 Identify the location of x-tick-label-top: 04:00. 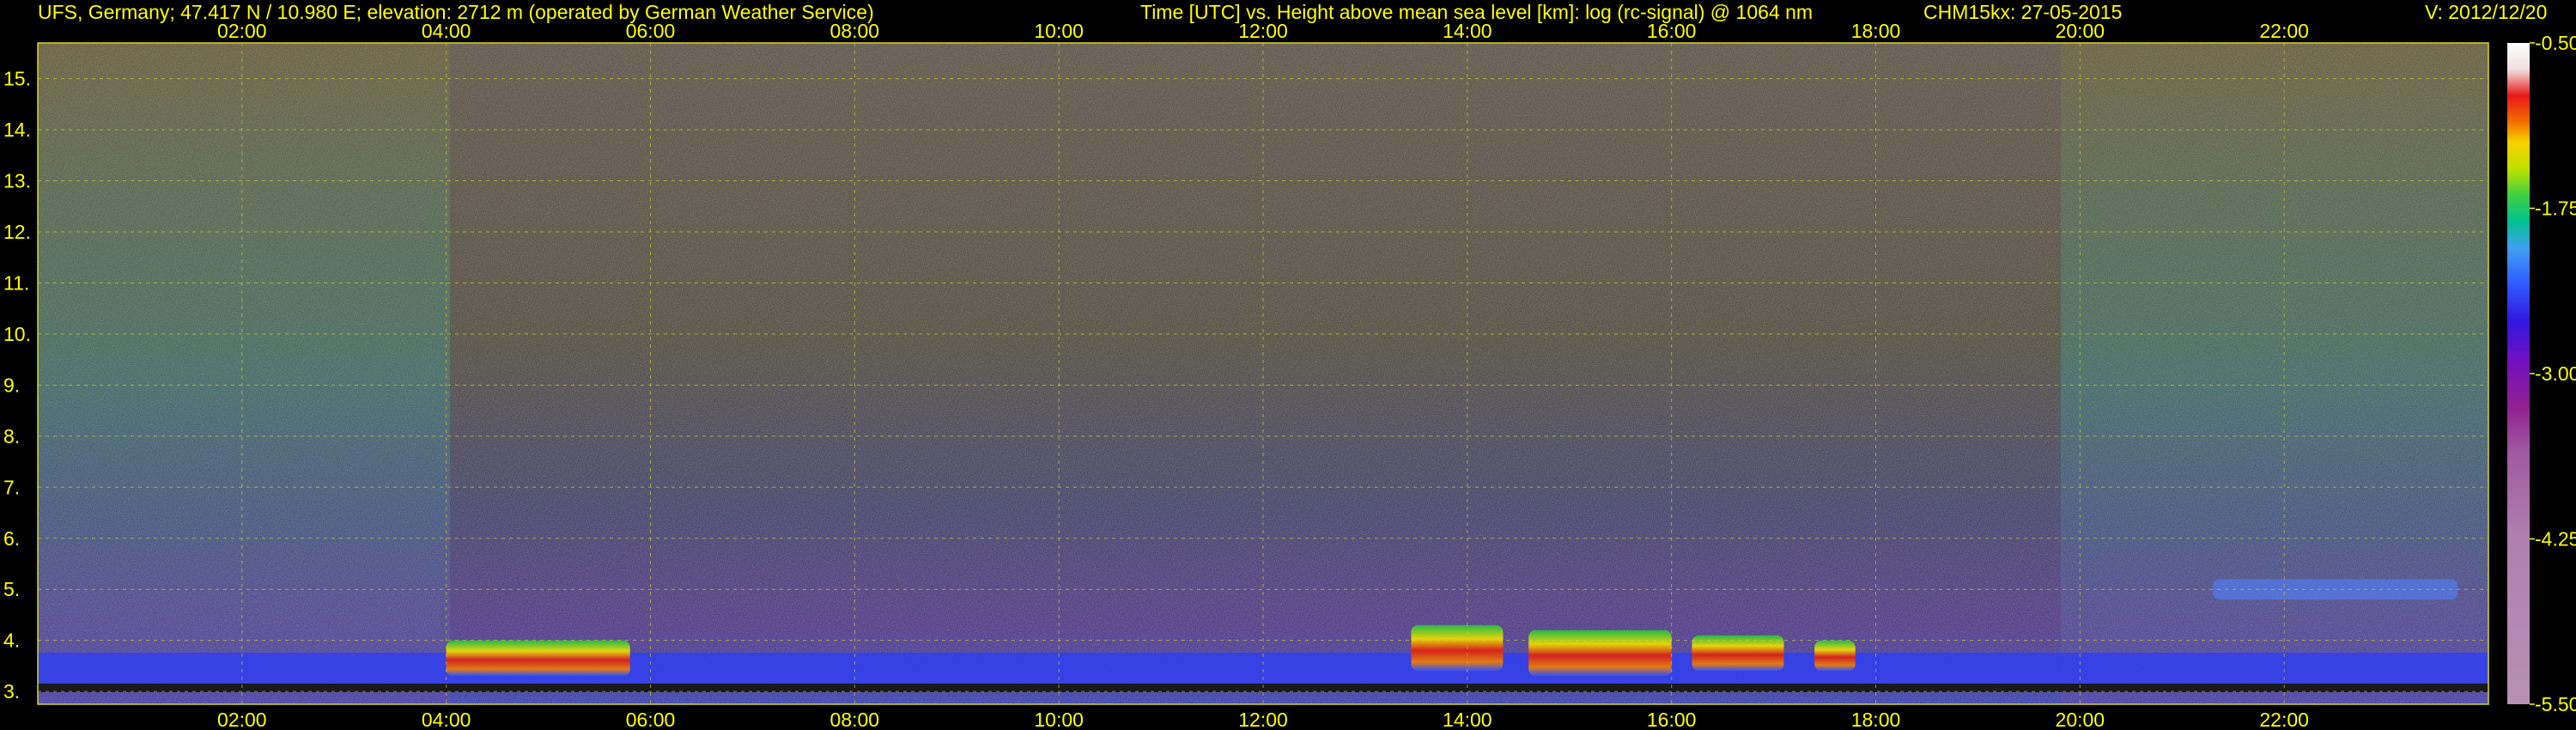
(446, 31).